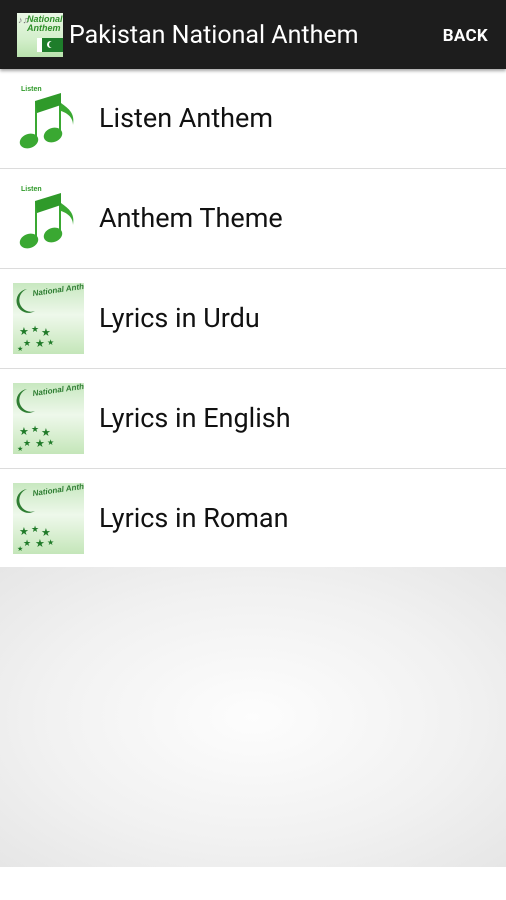 Image resolution: width=506 pixels, height=900 pixels. Describe the element at coordinates (40, 35) in the screenshot. I see `app-logo-icon: ♪♫ National Anthem` at that location.